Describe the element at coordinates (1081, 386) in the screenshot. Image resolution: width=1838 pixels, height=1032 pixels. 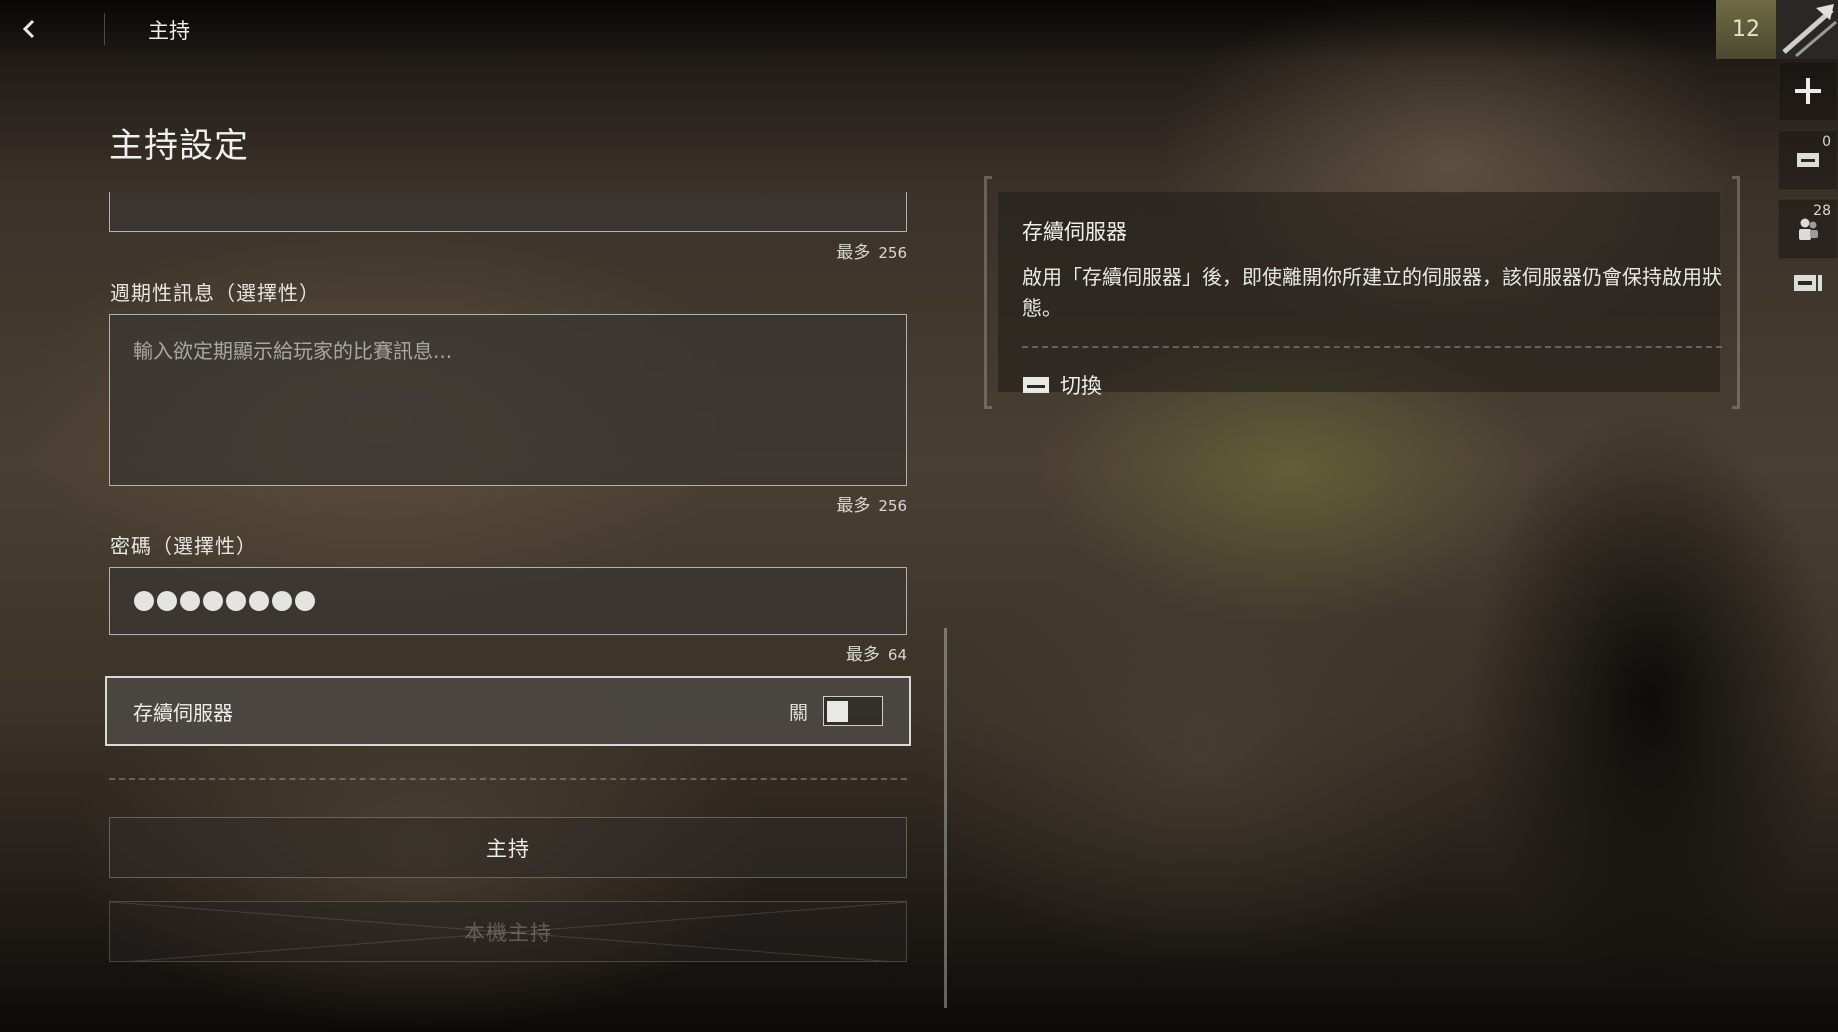
I see `toggle-action-label: 切換` at that location.